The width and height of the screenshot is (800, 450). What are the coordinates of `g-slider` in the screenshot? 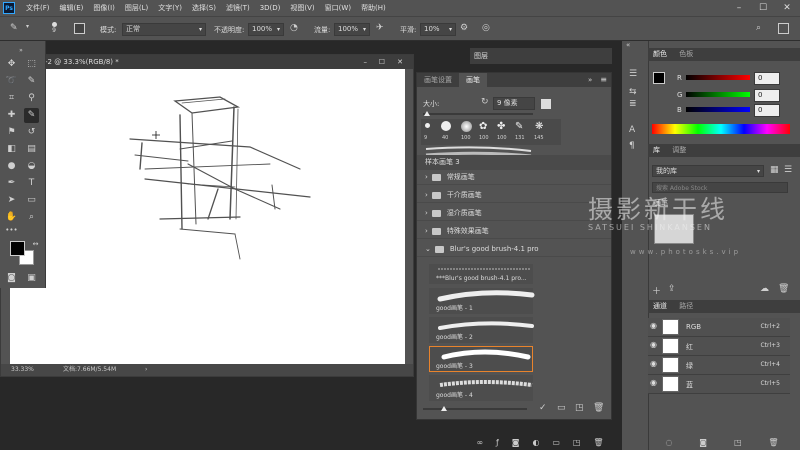 It's located at (718, 94).